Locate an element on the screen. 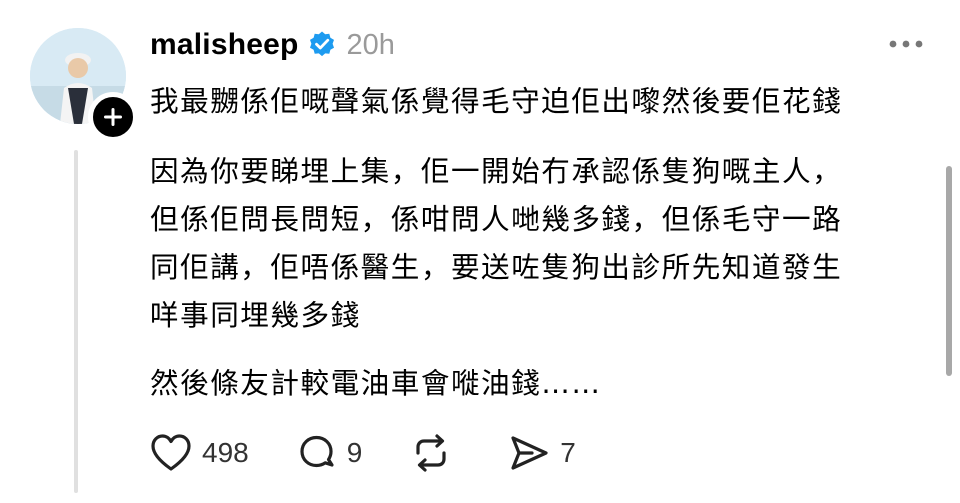 This screenshot has height=503, width=960. like-button: 498 is located at coordinates (199, 453).